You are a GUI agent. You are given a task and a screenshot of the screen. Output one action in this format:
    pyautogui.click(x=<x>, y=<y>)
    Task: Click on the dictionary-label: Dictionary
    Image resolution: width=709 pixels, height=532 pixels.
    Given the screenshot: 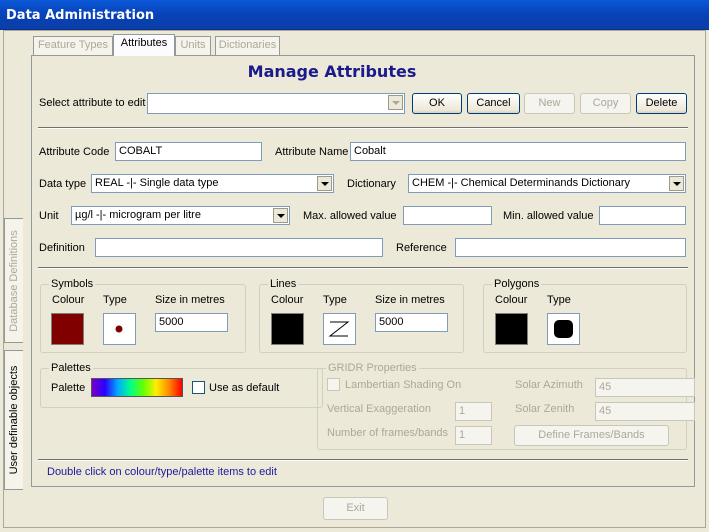 What is the action you would take?
    pyautogui.click(x=371, y=184)
    